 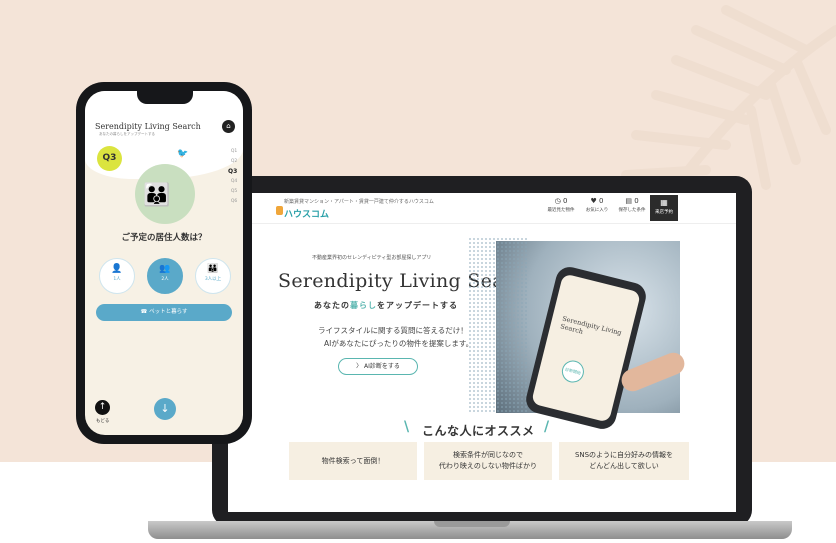 I want to click on nav-favorites: ♥ 0 お気に入り, so click(x=597, y=205).